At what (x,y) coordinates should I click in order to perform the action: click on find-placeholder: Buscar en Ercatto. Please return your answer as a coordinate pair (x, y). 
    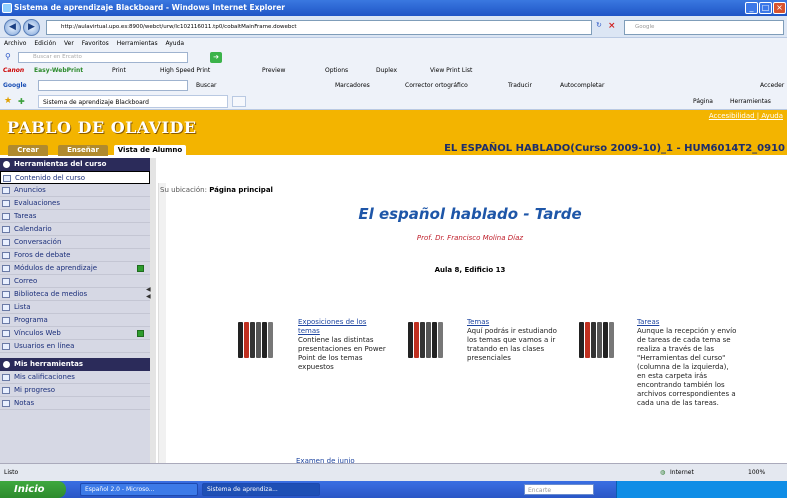
    Looking at the image, I should click on (57, 57).